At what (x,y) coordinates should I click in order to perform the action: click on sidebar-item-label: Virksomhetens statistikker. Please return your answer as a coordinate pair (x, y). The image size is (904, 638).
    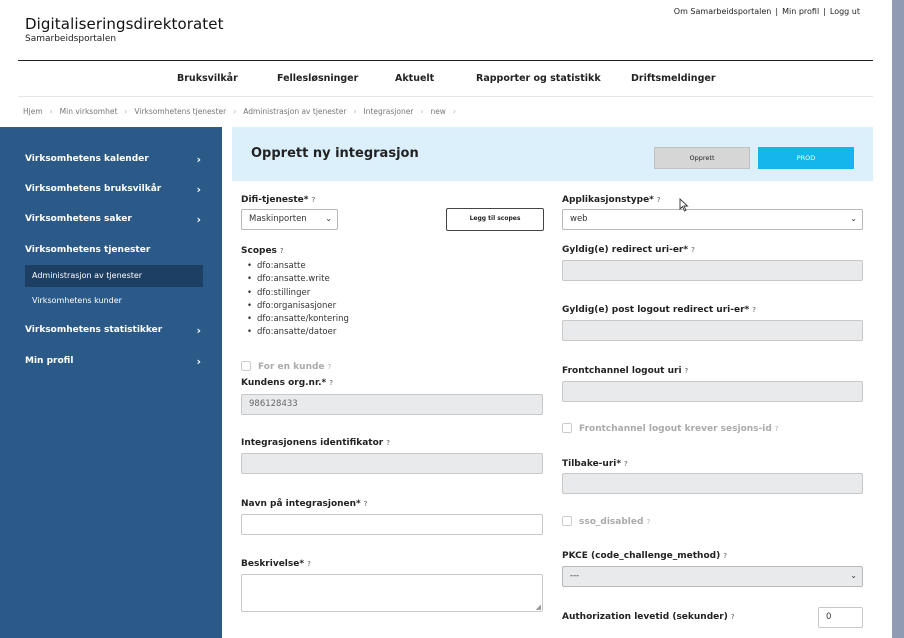
    Looking at the image, I should click on (94, 330).